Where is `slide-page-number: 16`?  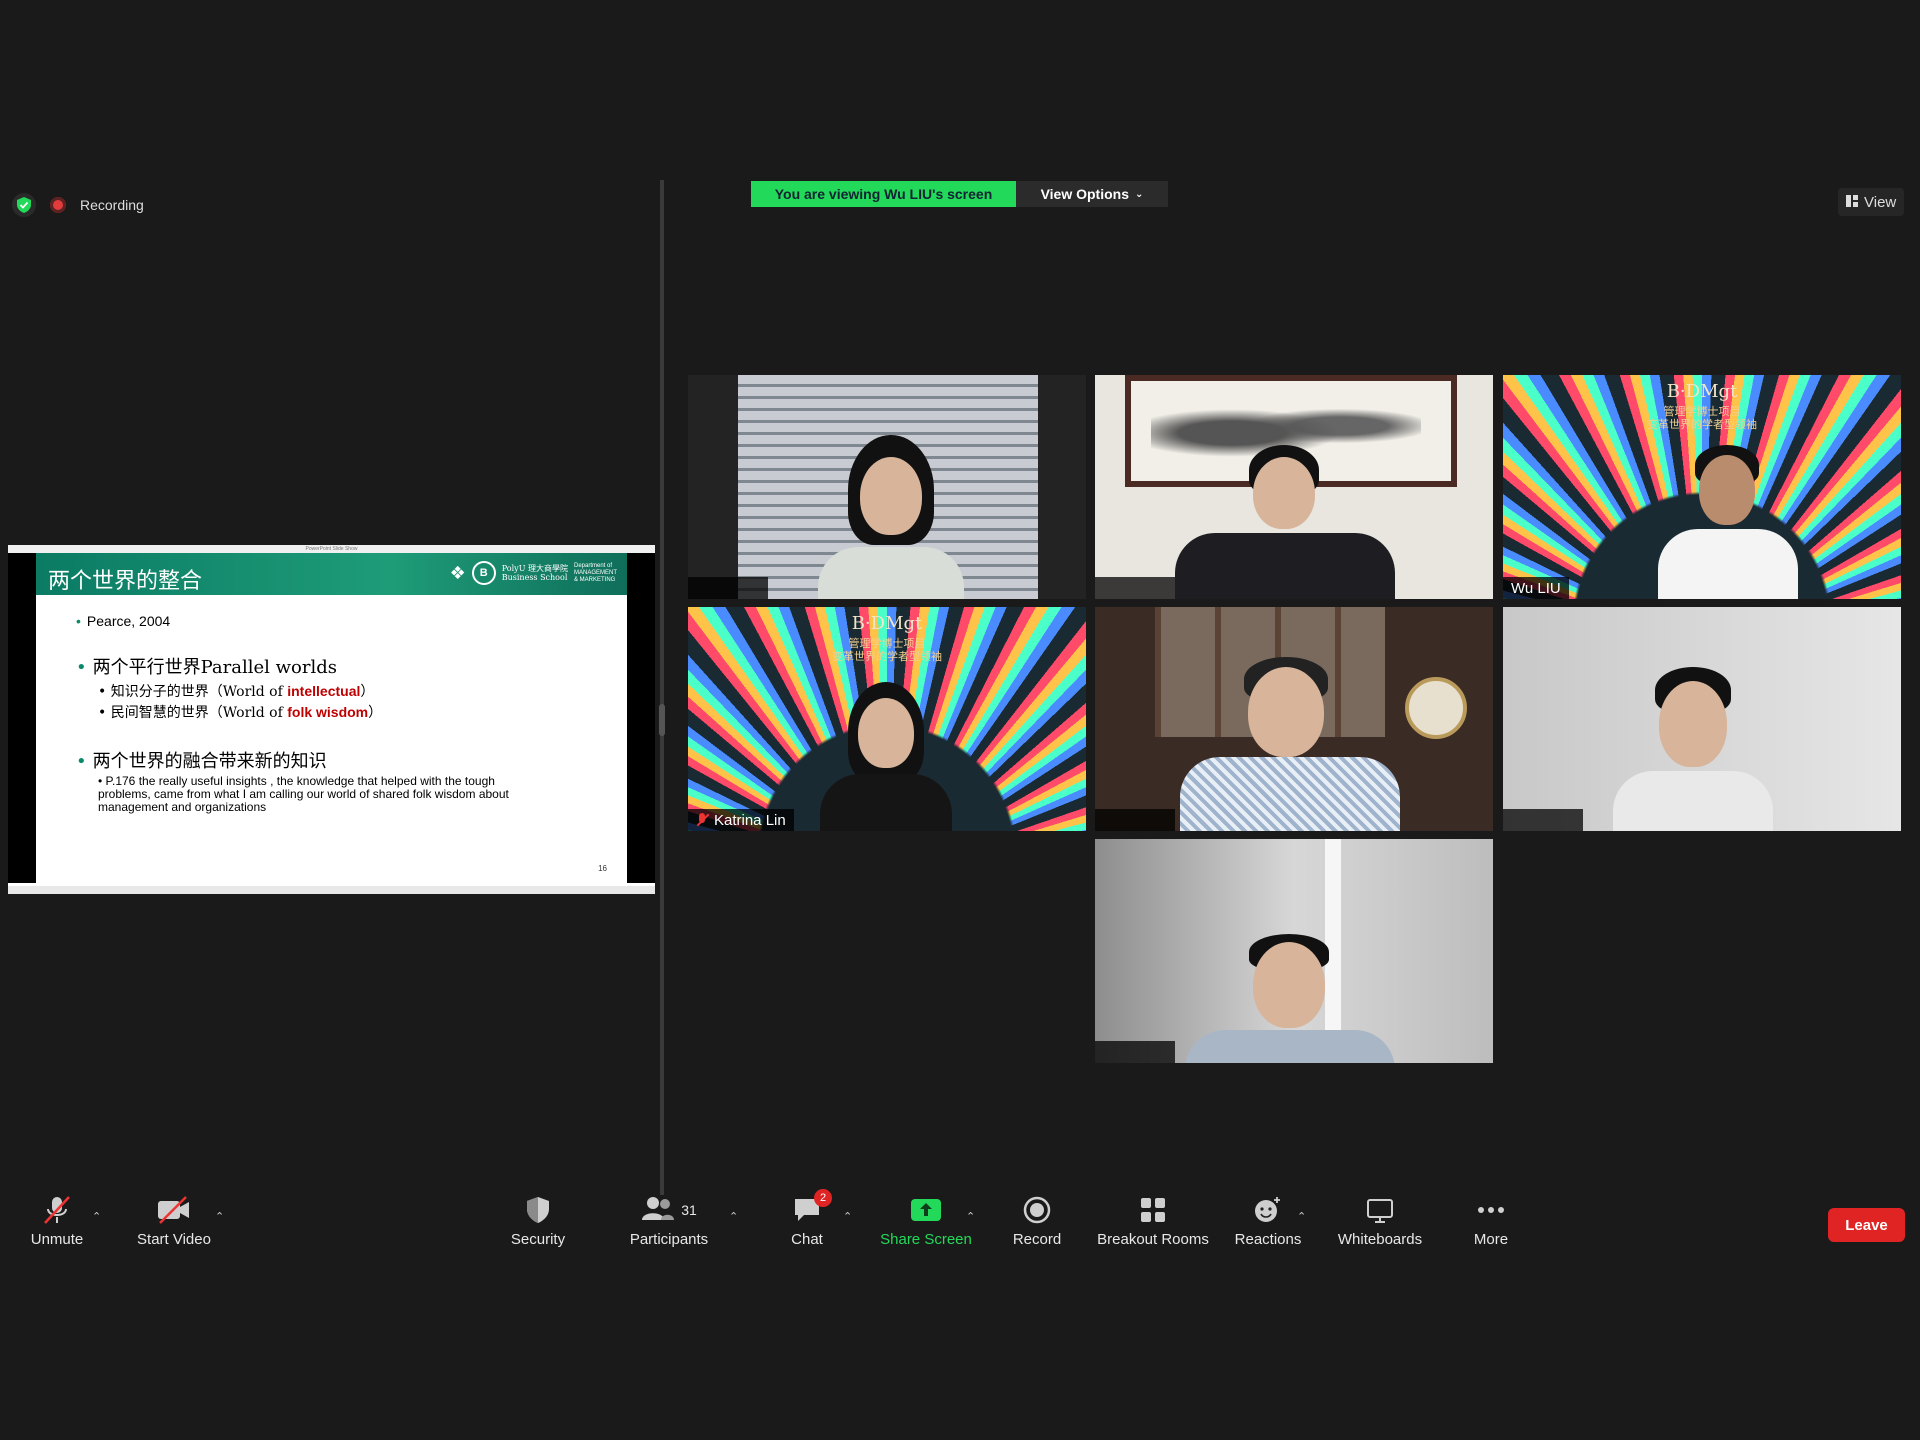 slide-page-number: 16 is located at coordinates (602, 868).